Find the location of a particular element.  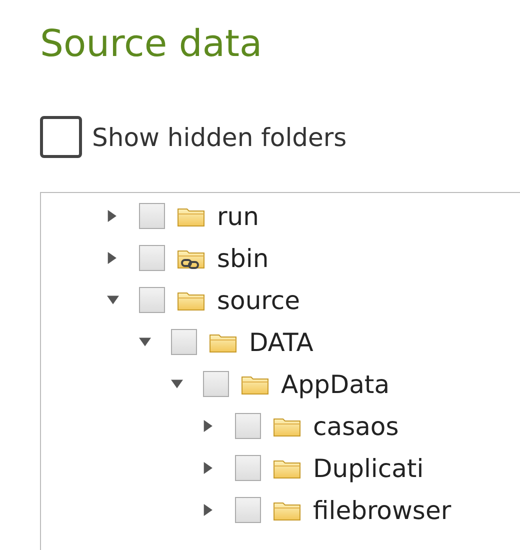

folder-name: sbin is located at coordinates (243, 259).